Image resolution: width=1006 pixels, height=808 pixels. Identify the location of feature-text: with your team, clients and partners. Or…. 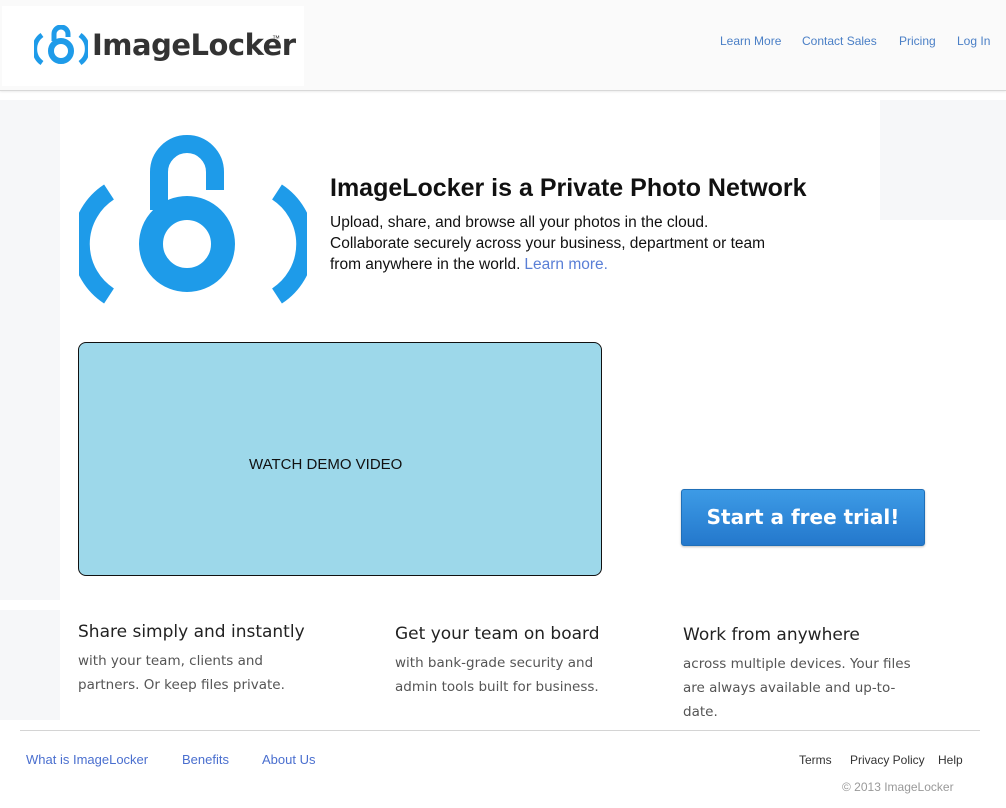
(181, 673).